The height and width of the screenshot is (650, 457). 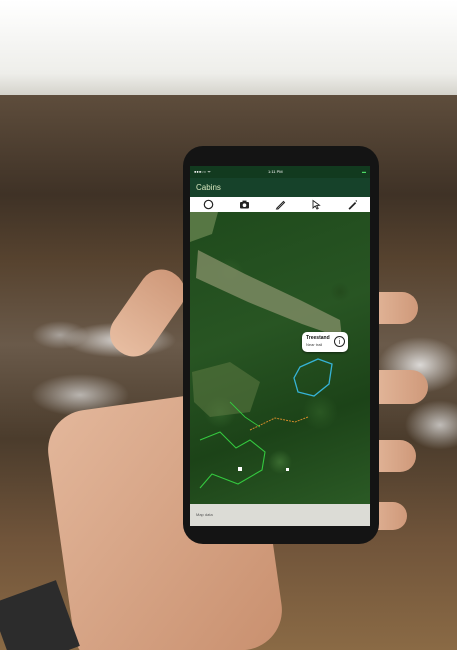 I want to click on map-toolbar, so click(x=280, y=204).